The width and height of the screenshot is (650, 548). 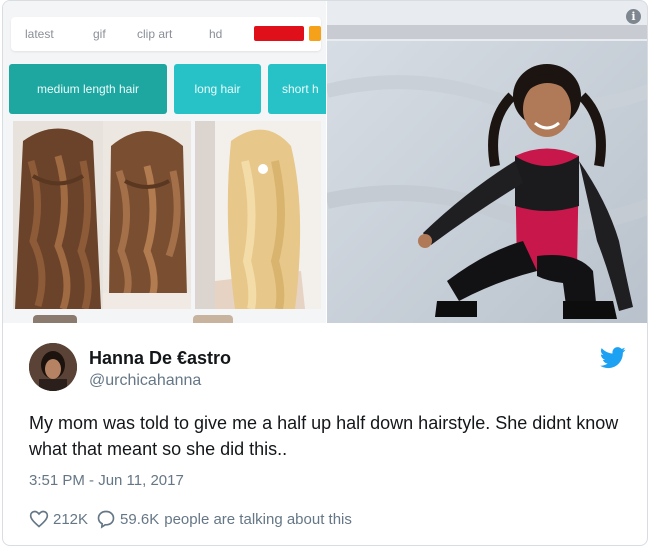 I want to click on like-count: 212K, so click(x=70, y=519).